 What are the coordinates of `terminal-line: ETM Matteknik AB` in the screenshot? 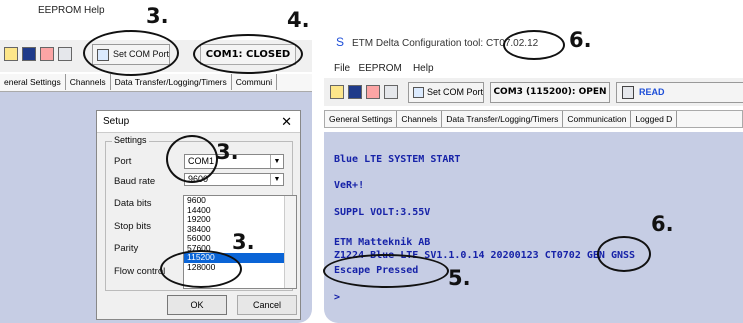 It's located at (382, 242).